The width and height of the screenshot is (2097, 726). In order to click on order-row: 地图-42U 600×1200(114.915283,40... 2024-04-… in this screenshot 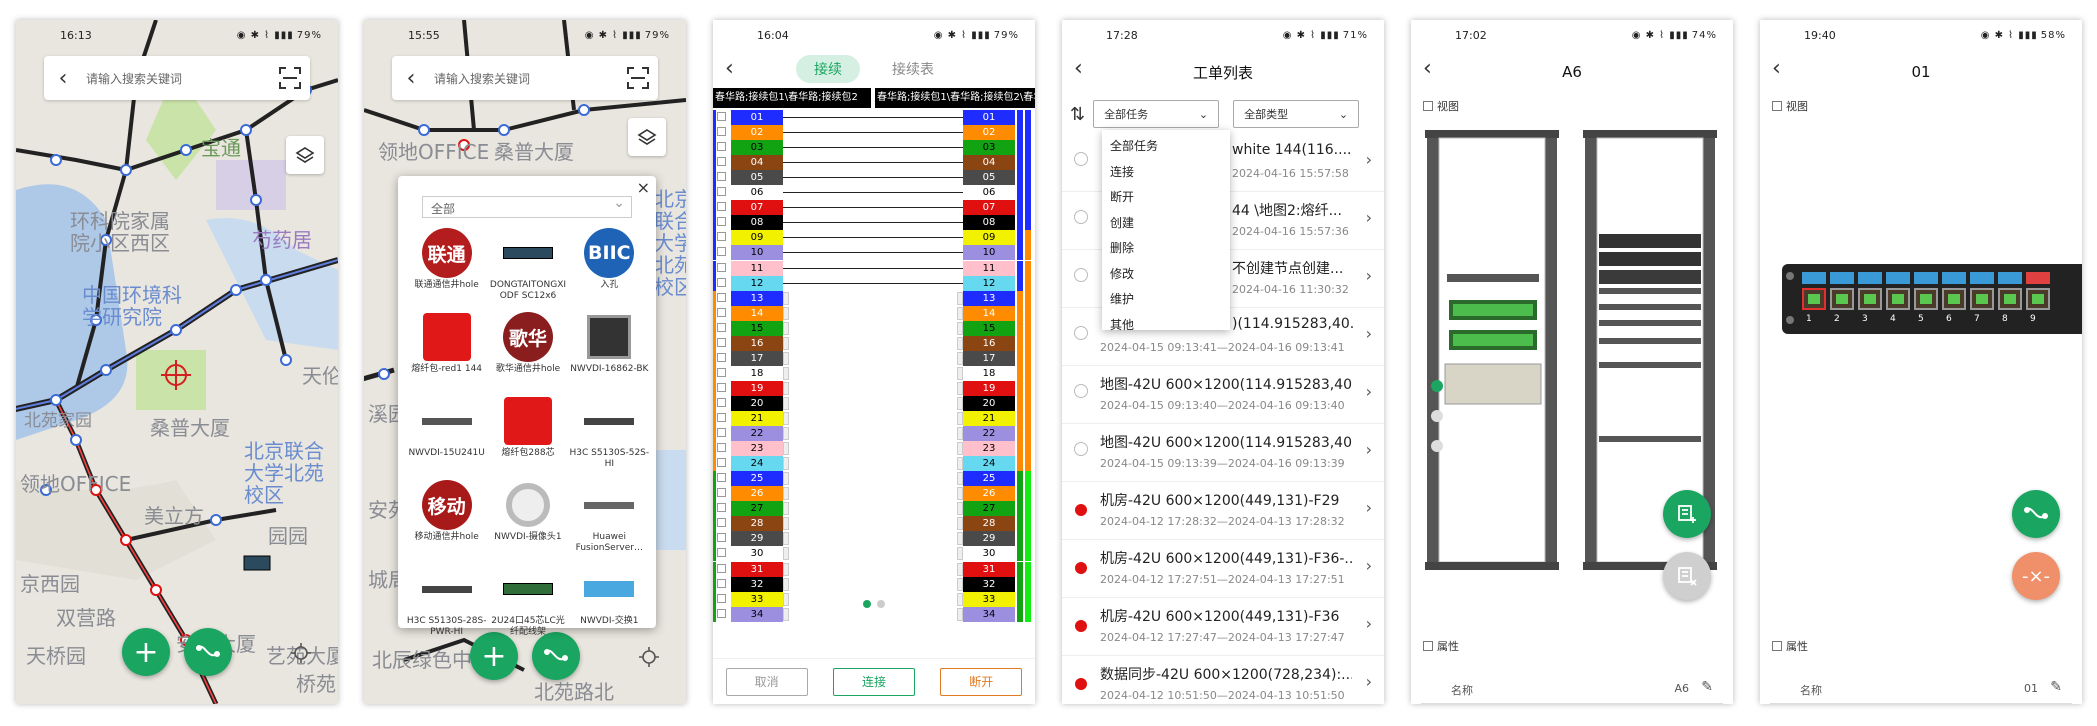, I will do `click(1223, 395)`.